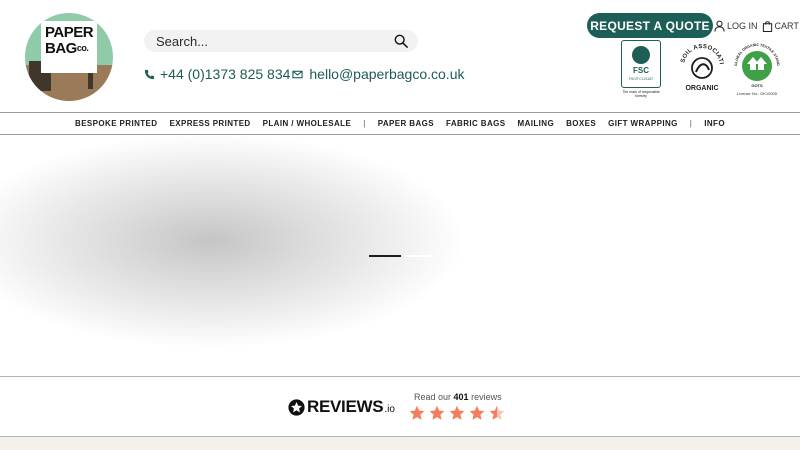  What do you see at coordinates (298, 74) in the screenshot?
I see `email-icon` at bounding box center [298, 74].